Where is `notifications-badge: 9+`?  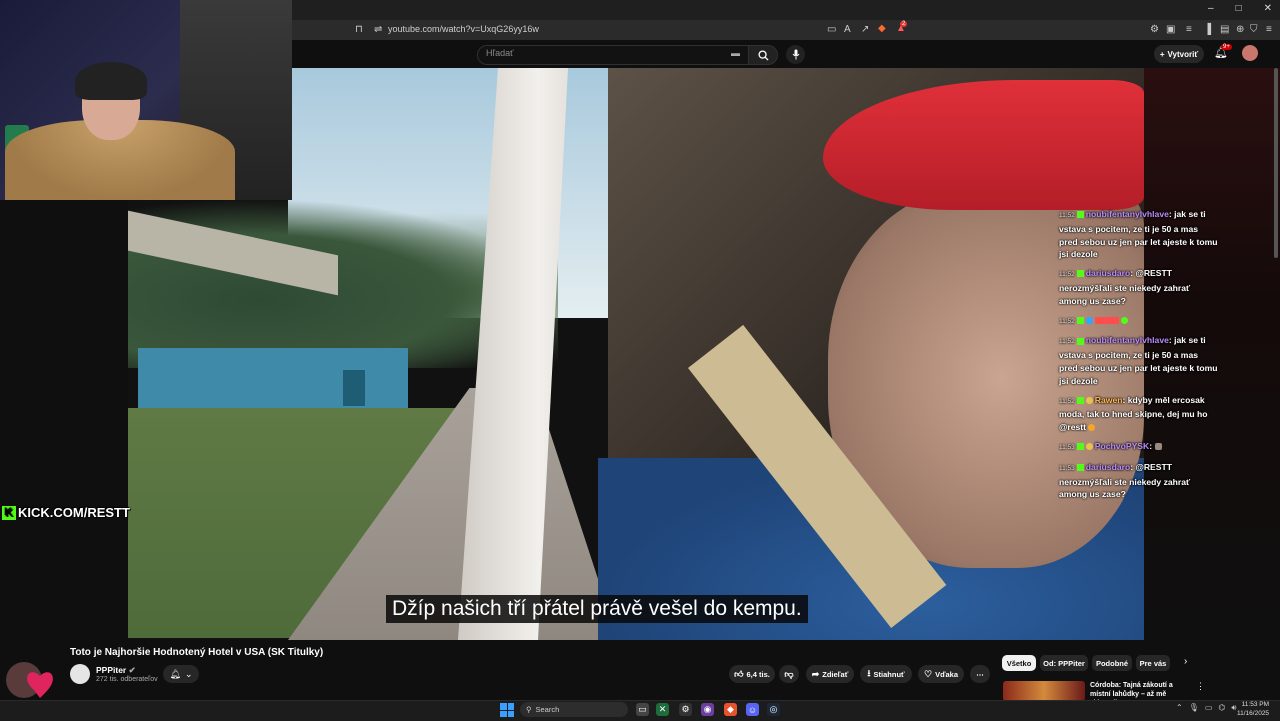
notifications-badge: 9+ is located at coordinates (1226, 47).